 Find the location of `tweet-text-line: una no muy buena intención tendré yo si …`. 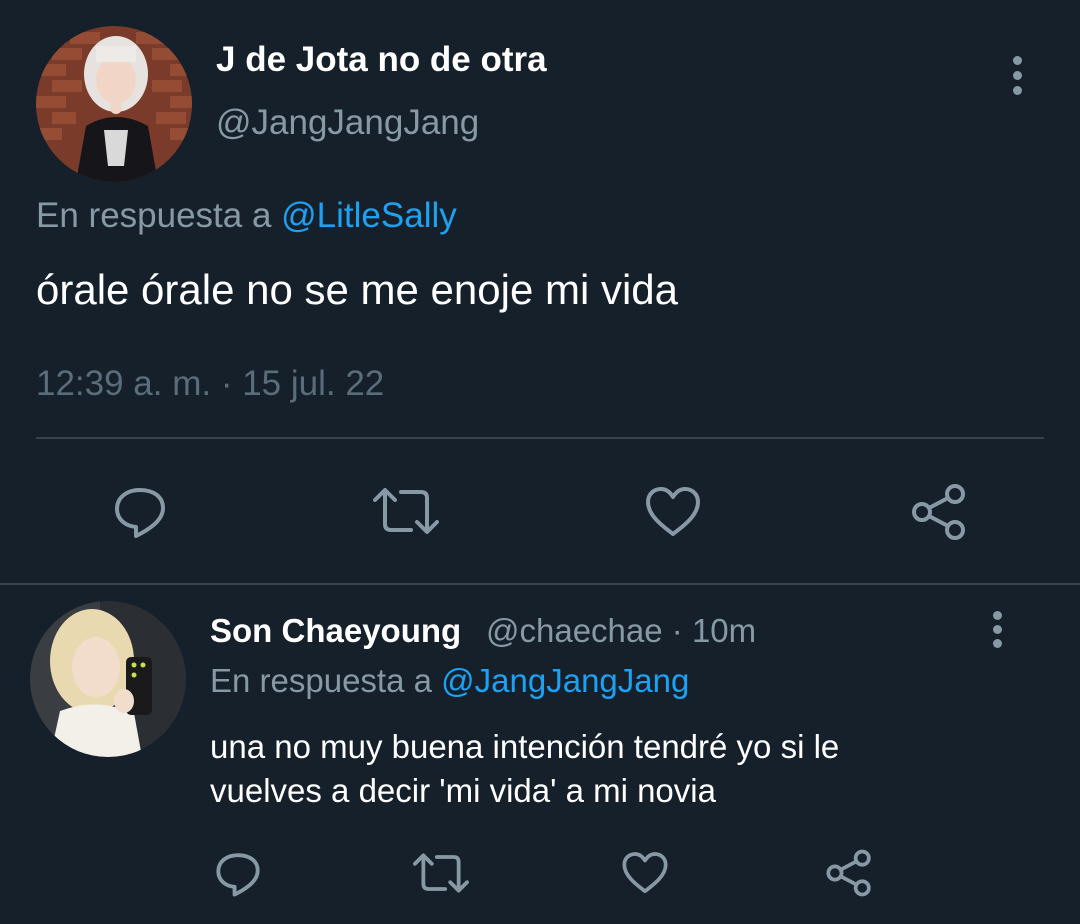

tweet-text-line: una no muy buena intención tendré yo si … is located at coordinates (525, 746).